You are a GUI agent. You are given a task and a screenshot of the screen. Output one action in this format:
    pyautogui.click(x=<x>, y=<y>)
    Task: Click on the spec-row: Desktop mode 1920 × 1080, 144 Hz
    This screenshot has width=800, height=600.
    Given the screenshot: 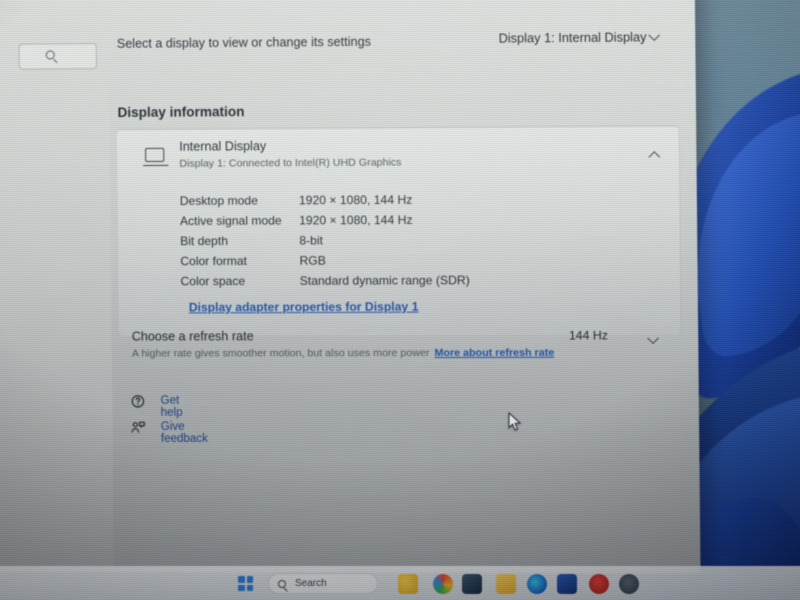 What is the action you would take?
    pyautogui.click(x=398, y=202)
    